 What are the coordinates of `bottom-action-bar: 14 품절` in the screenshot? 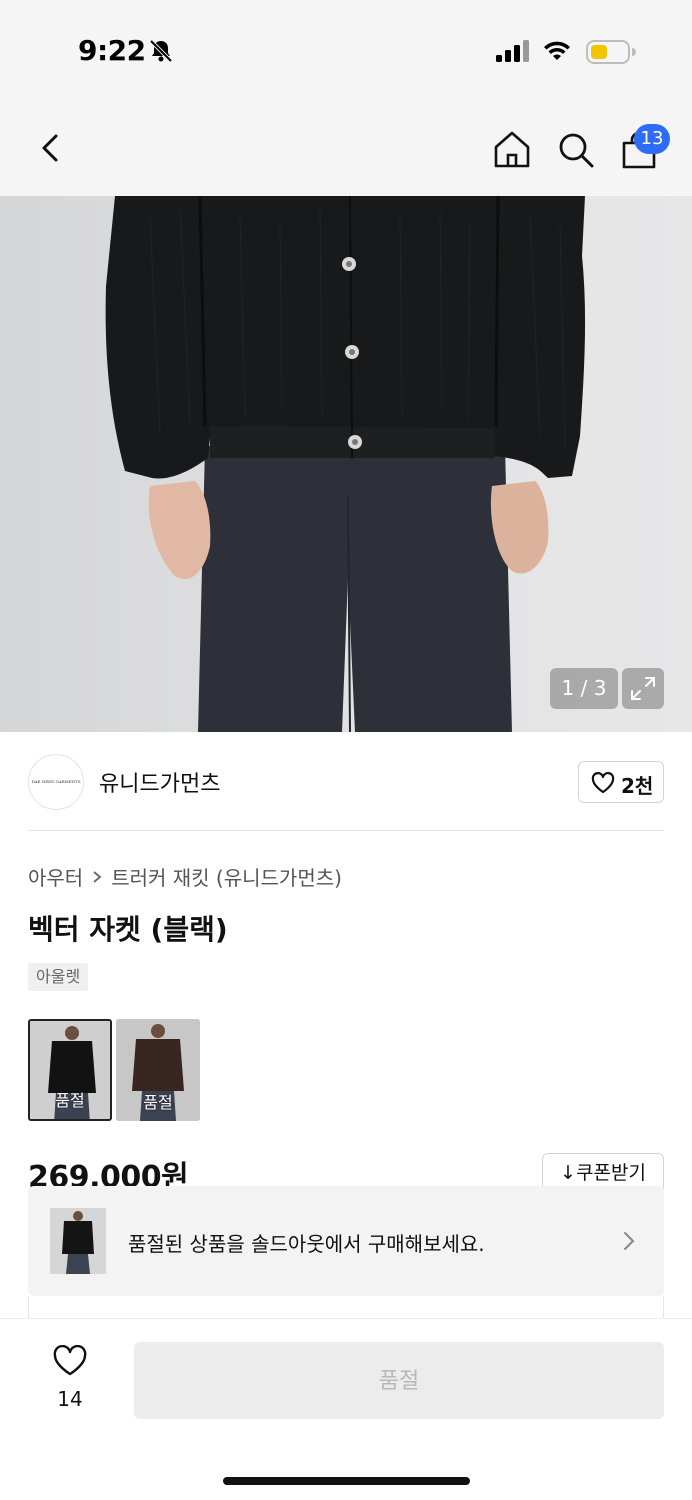 It's located at (346, 1409).